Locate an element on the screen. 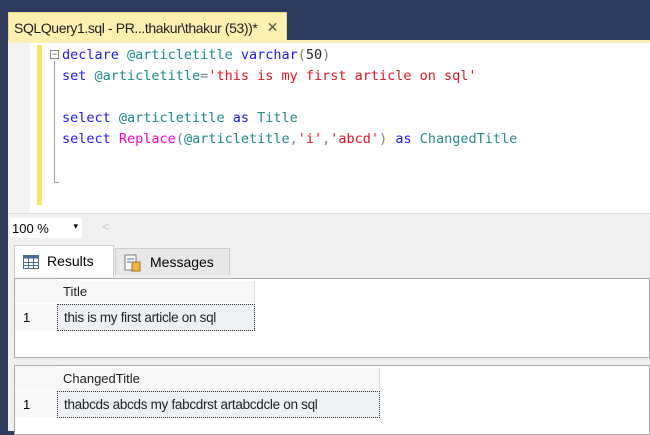 The width and height of the screenshot is (650, 435). zoom-bar: 100 % ▾ < is located at coordinates (329, 227).